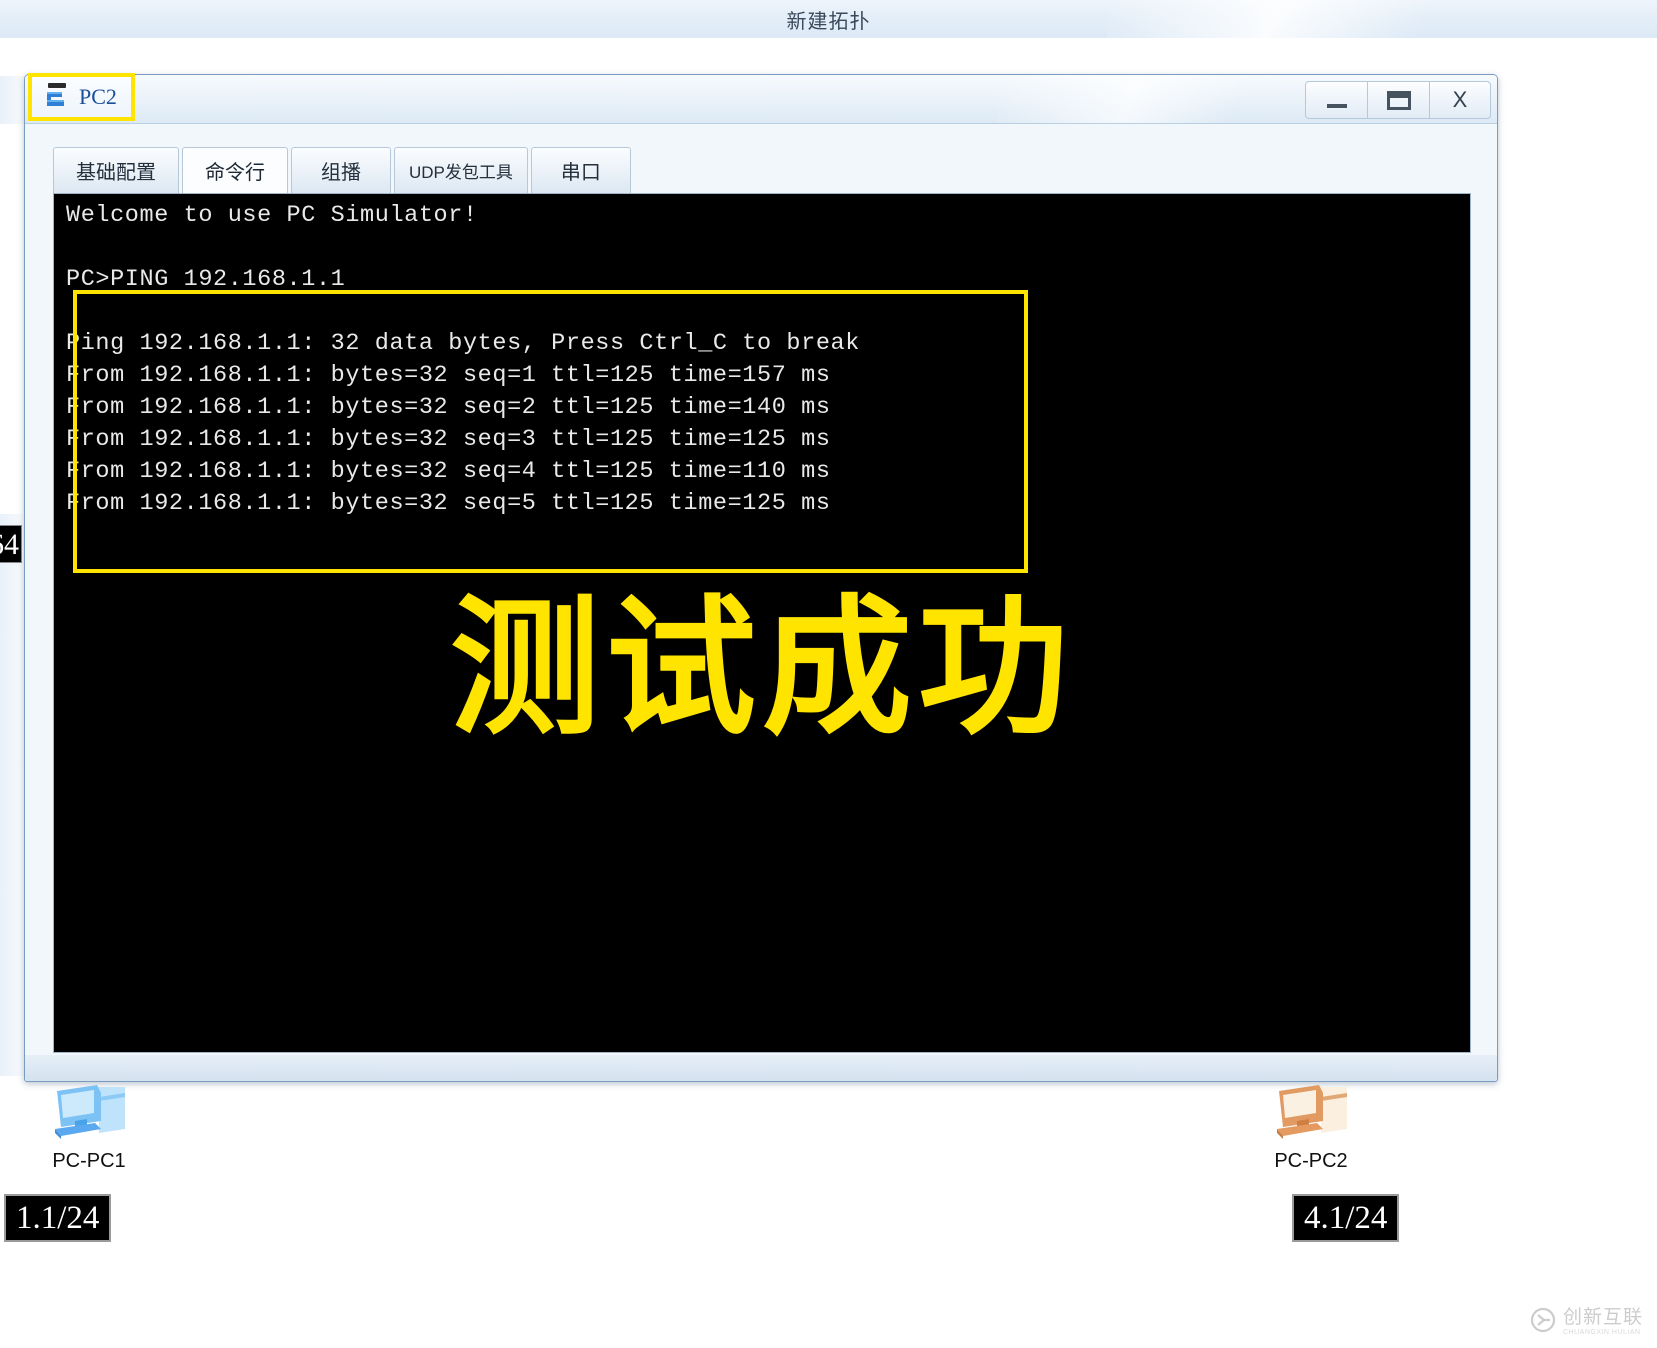  What do you see at coordinates (461, 170) in the screenshot?
I see `tab-udp-tool: UDP发包工具` at bounding box center [461, 170].